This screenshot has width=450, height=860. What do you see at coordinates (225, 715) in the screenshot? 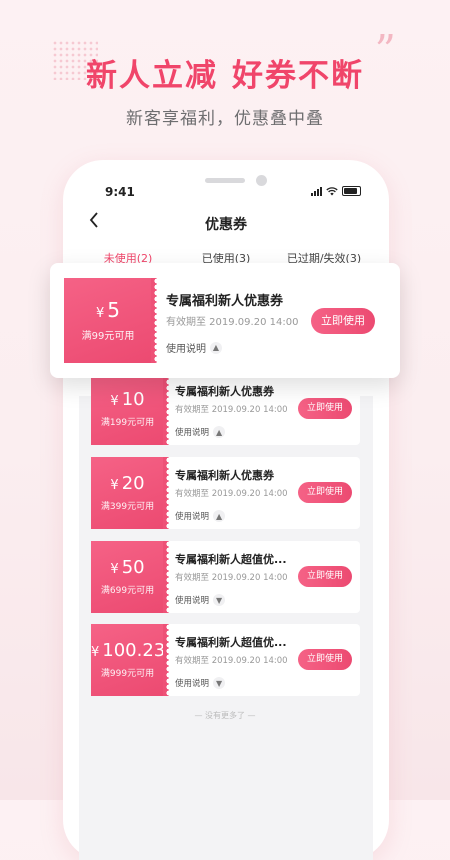
I see `no-more-label: — 没有更多了 —` at bounding box center [225, 715].